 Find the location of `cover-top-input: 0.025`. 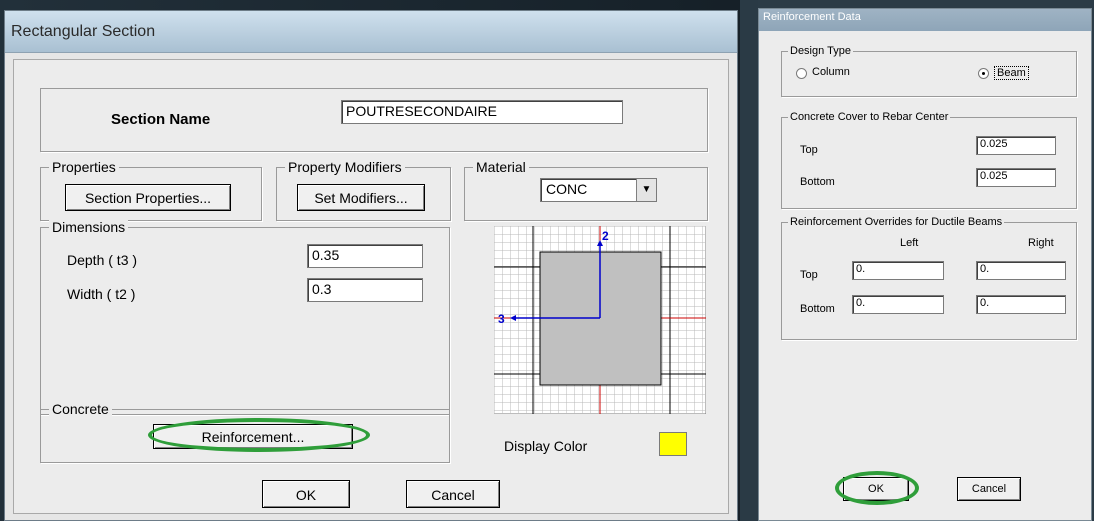

cover-top-input: 0.025 is located at coordinates (1016, 145).